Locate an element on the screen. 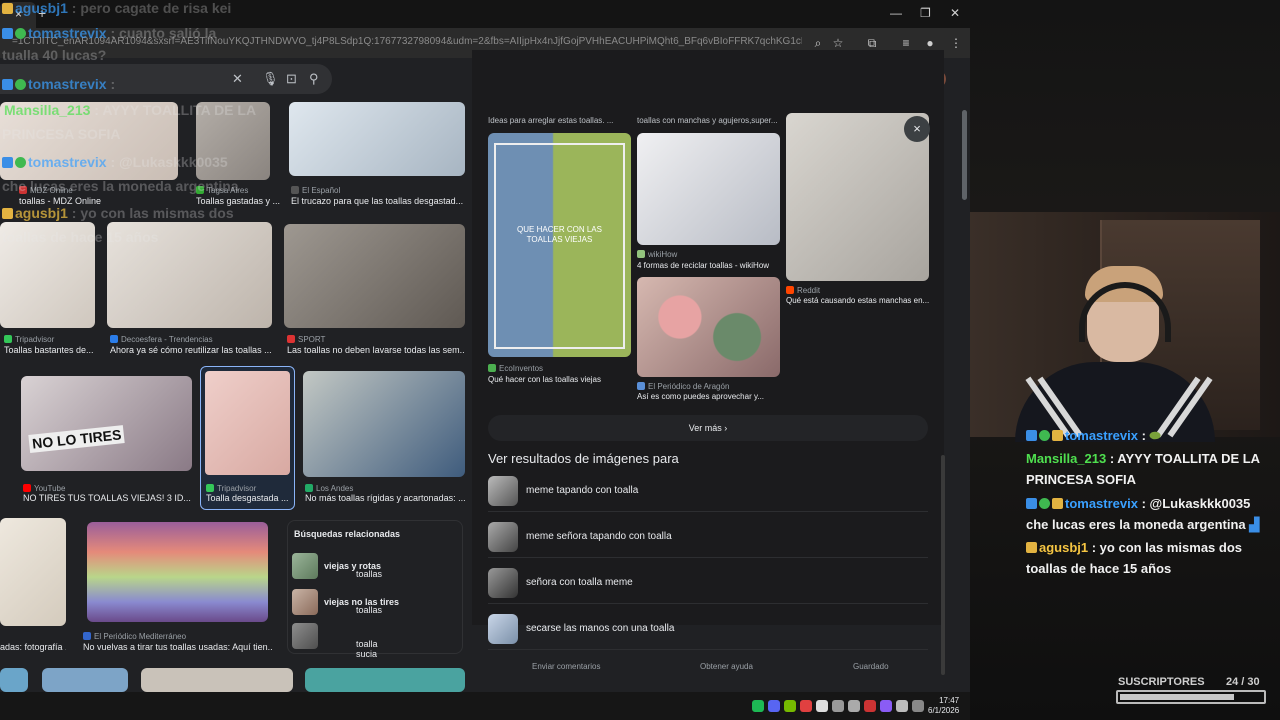 This screenshot has height=720, width=1280. clear-search-icon: ✕ is located at coordinates (237, 79).